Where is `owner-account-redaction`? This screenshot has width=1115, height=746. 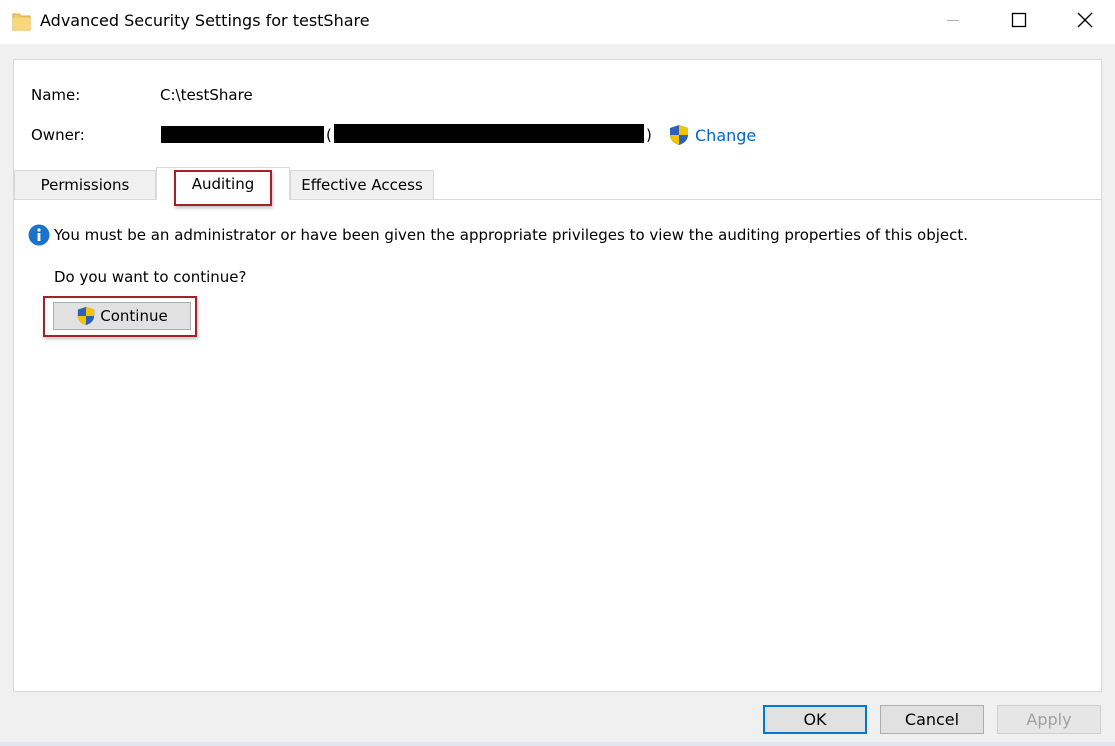
owner-account-redaction is located at coordinates (489, 133).